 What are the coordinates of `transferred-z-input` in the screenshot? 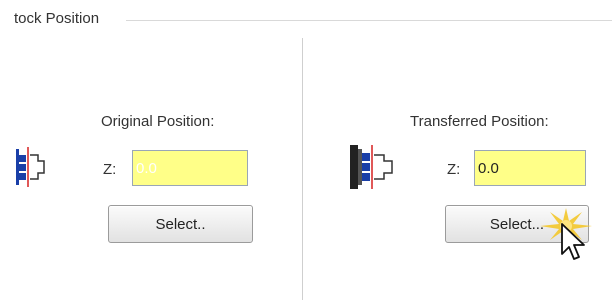 It's located at (530, 168).